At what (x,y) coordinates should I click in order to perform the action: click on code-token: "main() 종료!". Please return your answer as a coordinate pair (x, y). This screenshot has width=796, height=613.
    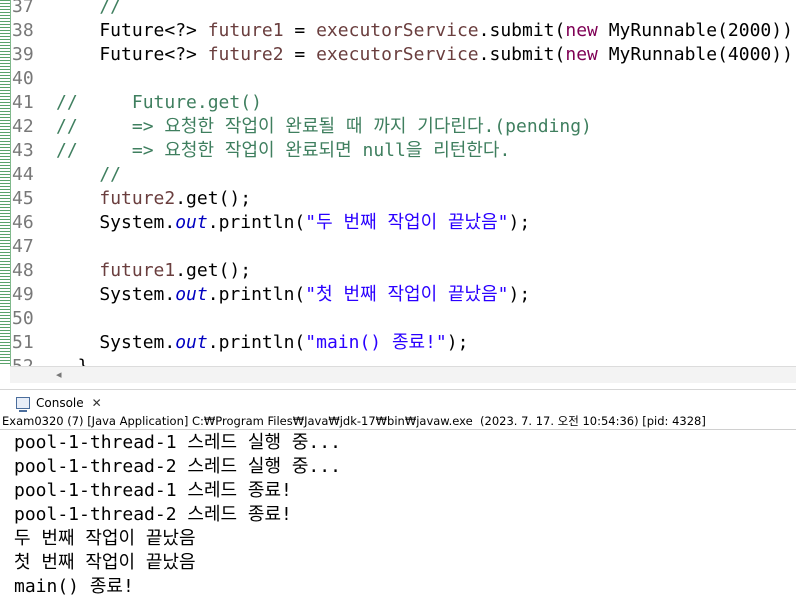
    Looking at the image, I should click on (376, 342).